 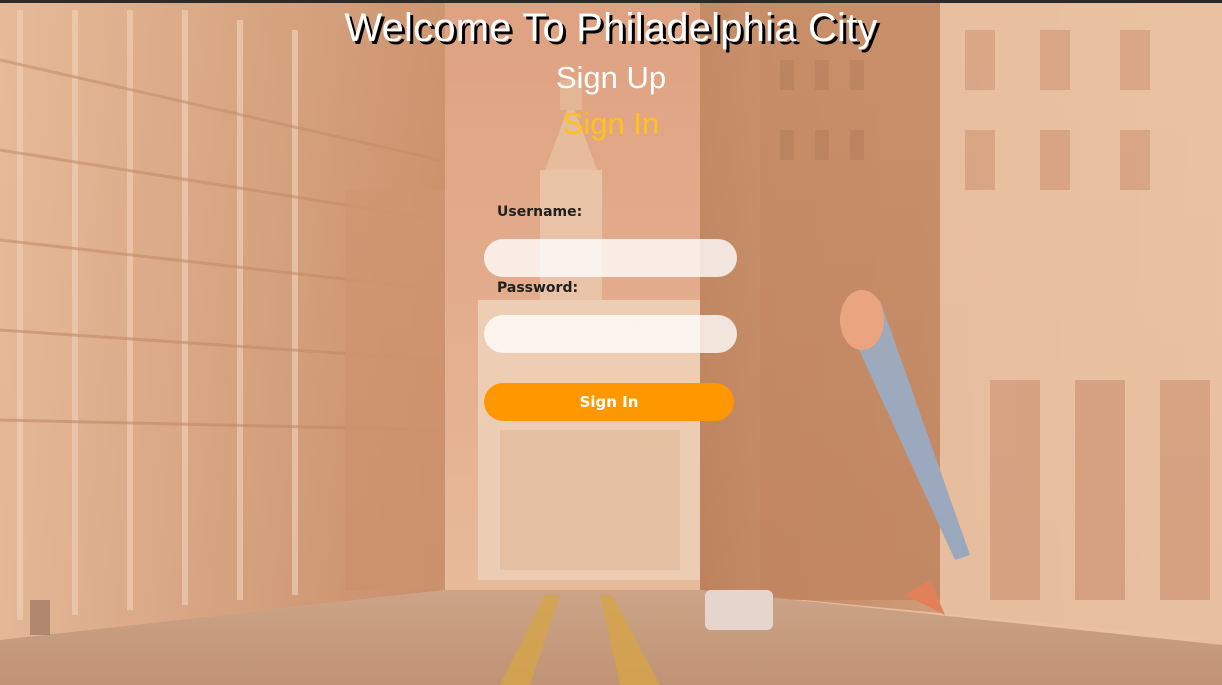 I want to click on username-label: Username:, so click(x=540, y=212).